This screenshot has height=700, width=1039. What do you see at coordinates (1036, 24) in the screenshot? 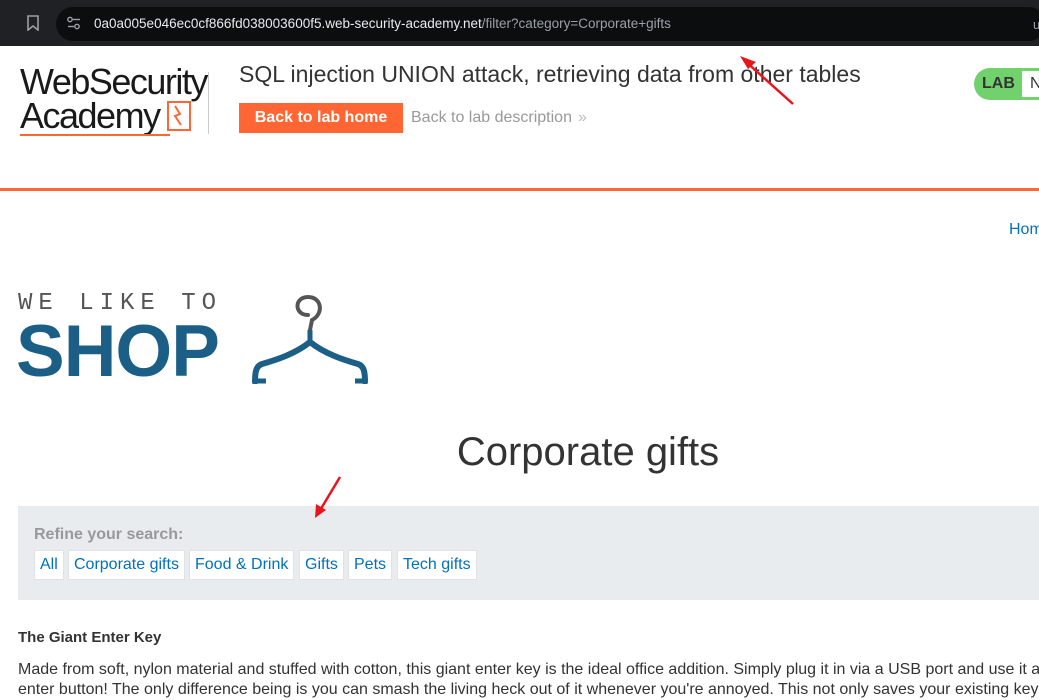
I see `toolbar-overflow-text: u` at bounding box center [1036, 24].